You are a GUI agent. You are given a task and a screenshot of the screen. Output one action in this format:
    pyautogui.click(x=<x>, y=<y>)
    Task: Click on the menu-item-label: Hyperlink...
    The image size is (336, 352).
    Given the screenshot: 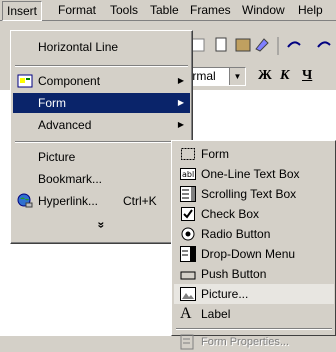 What is the action you would take?
    pyautogui.click(x=68, y=201)
    